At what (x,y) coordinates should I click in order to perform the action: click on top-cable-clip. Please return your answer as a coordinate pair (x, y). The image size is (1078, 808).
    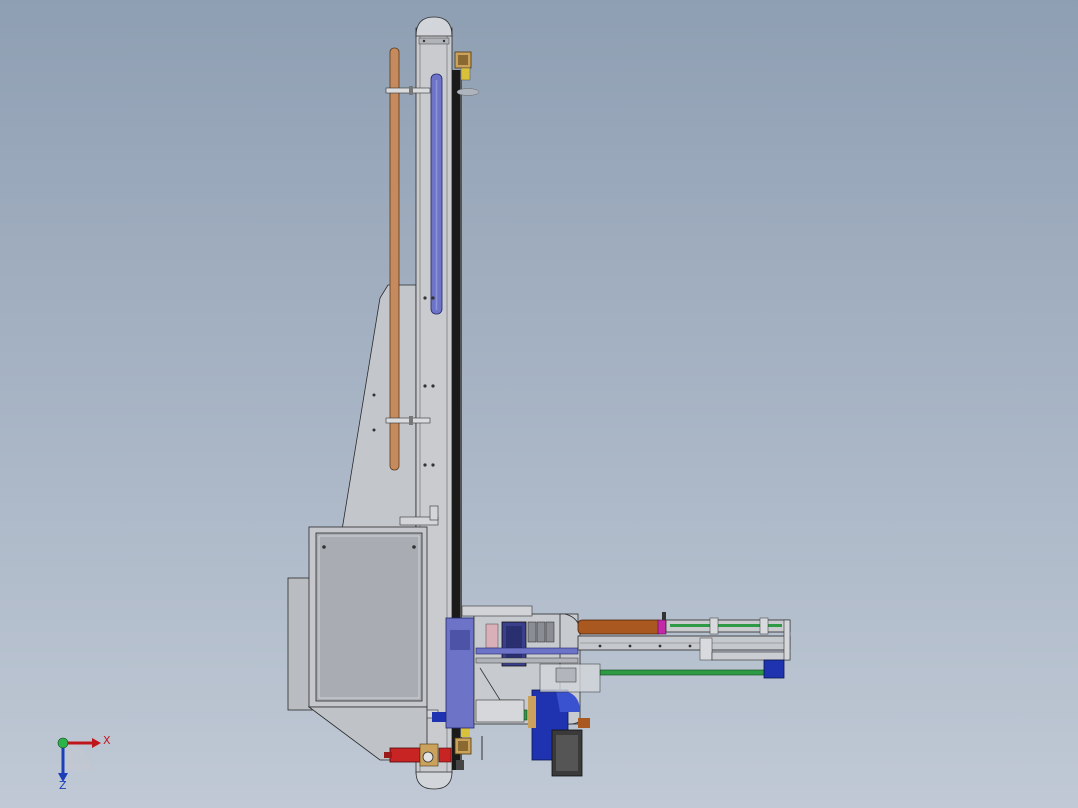
    Looking at the image, I should click on (468, 92).